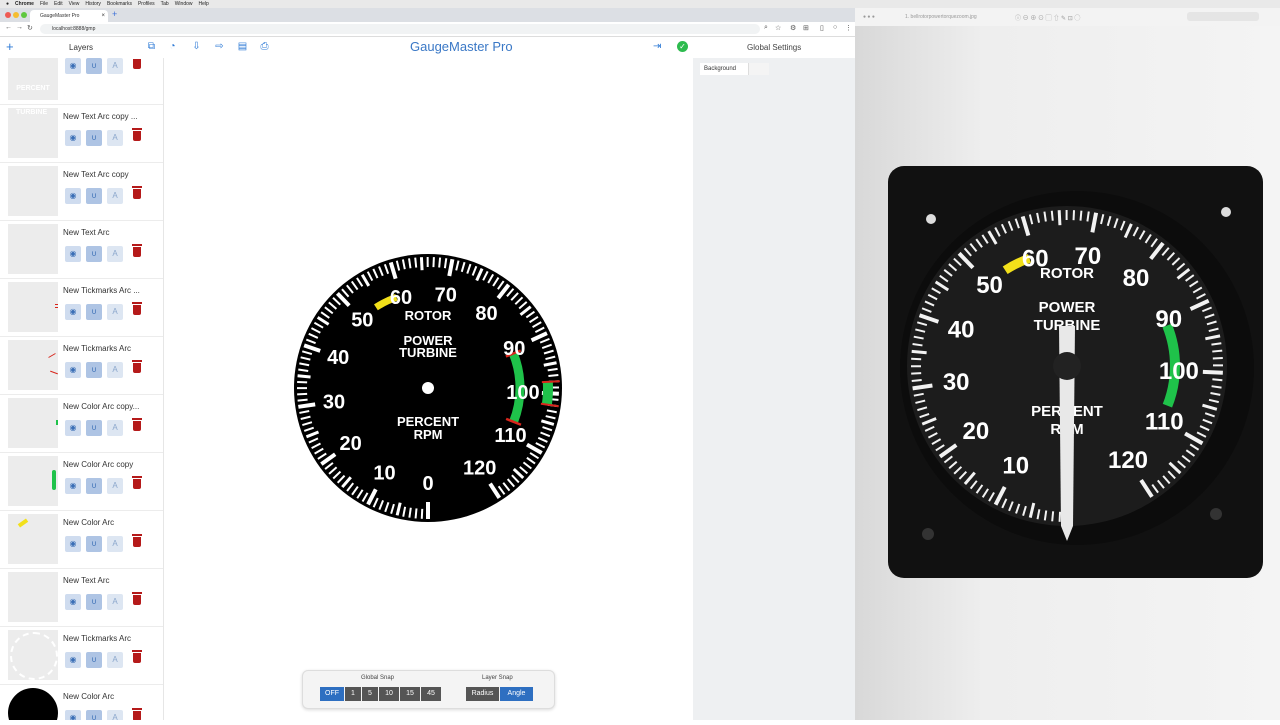 This screenshot has height=725, width=1280. What do you see at coordinates (30, 28) in the screenshot?
I see `reload-icon: ↻` at bounding box center [30, 28].